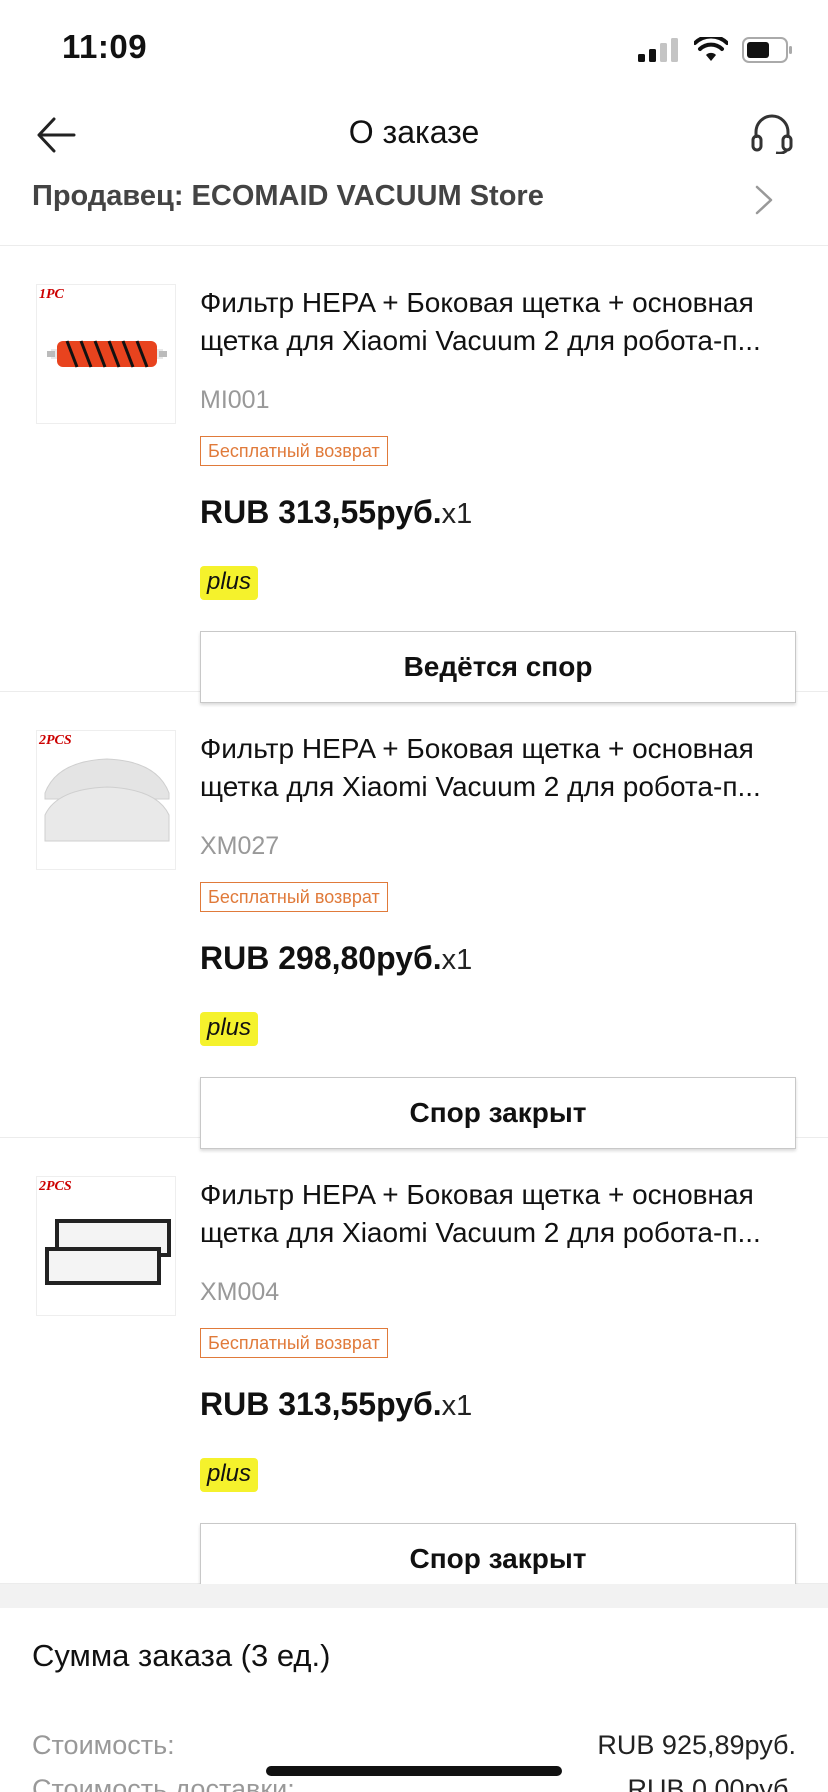 This screenshot has width=828, height=1792. I want to click on section-divider, so click(414, 1596).